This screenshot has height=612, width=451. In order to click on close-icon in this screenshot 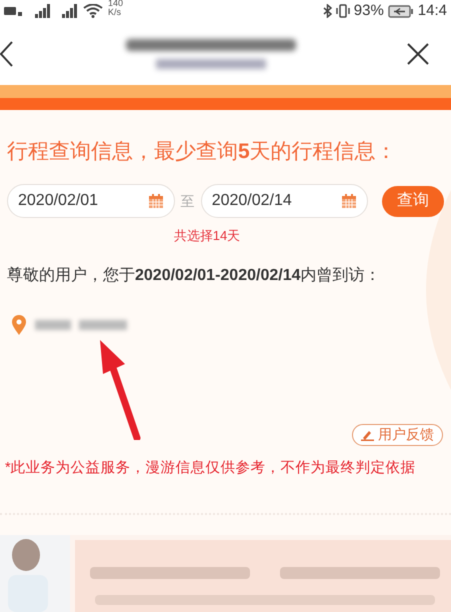, I will do `click(418, 53)`.